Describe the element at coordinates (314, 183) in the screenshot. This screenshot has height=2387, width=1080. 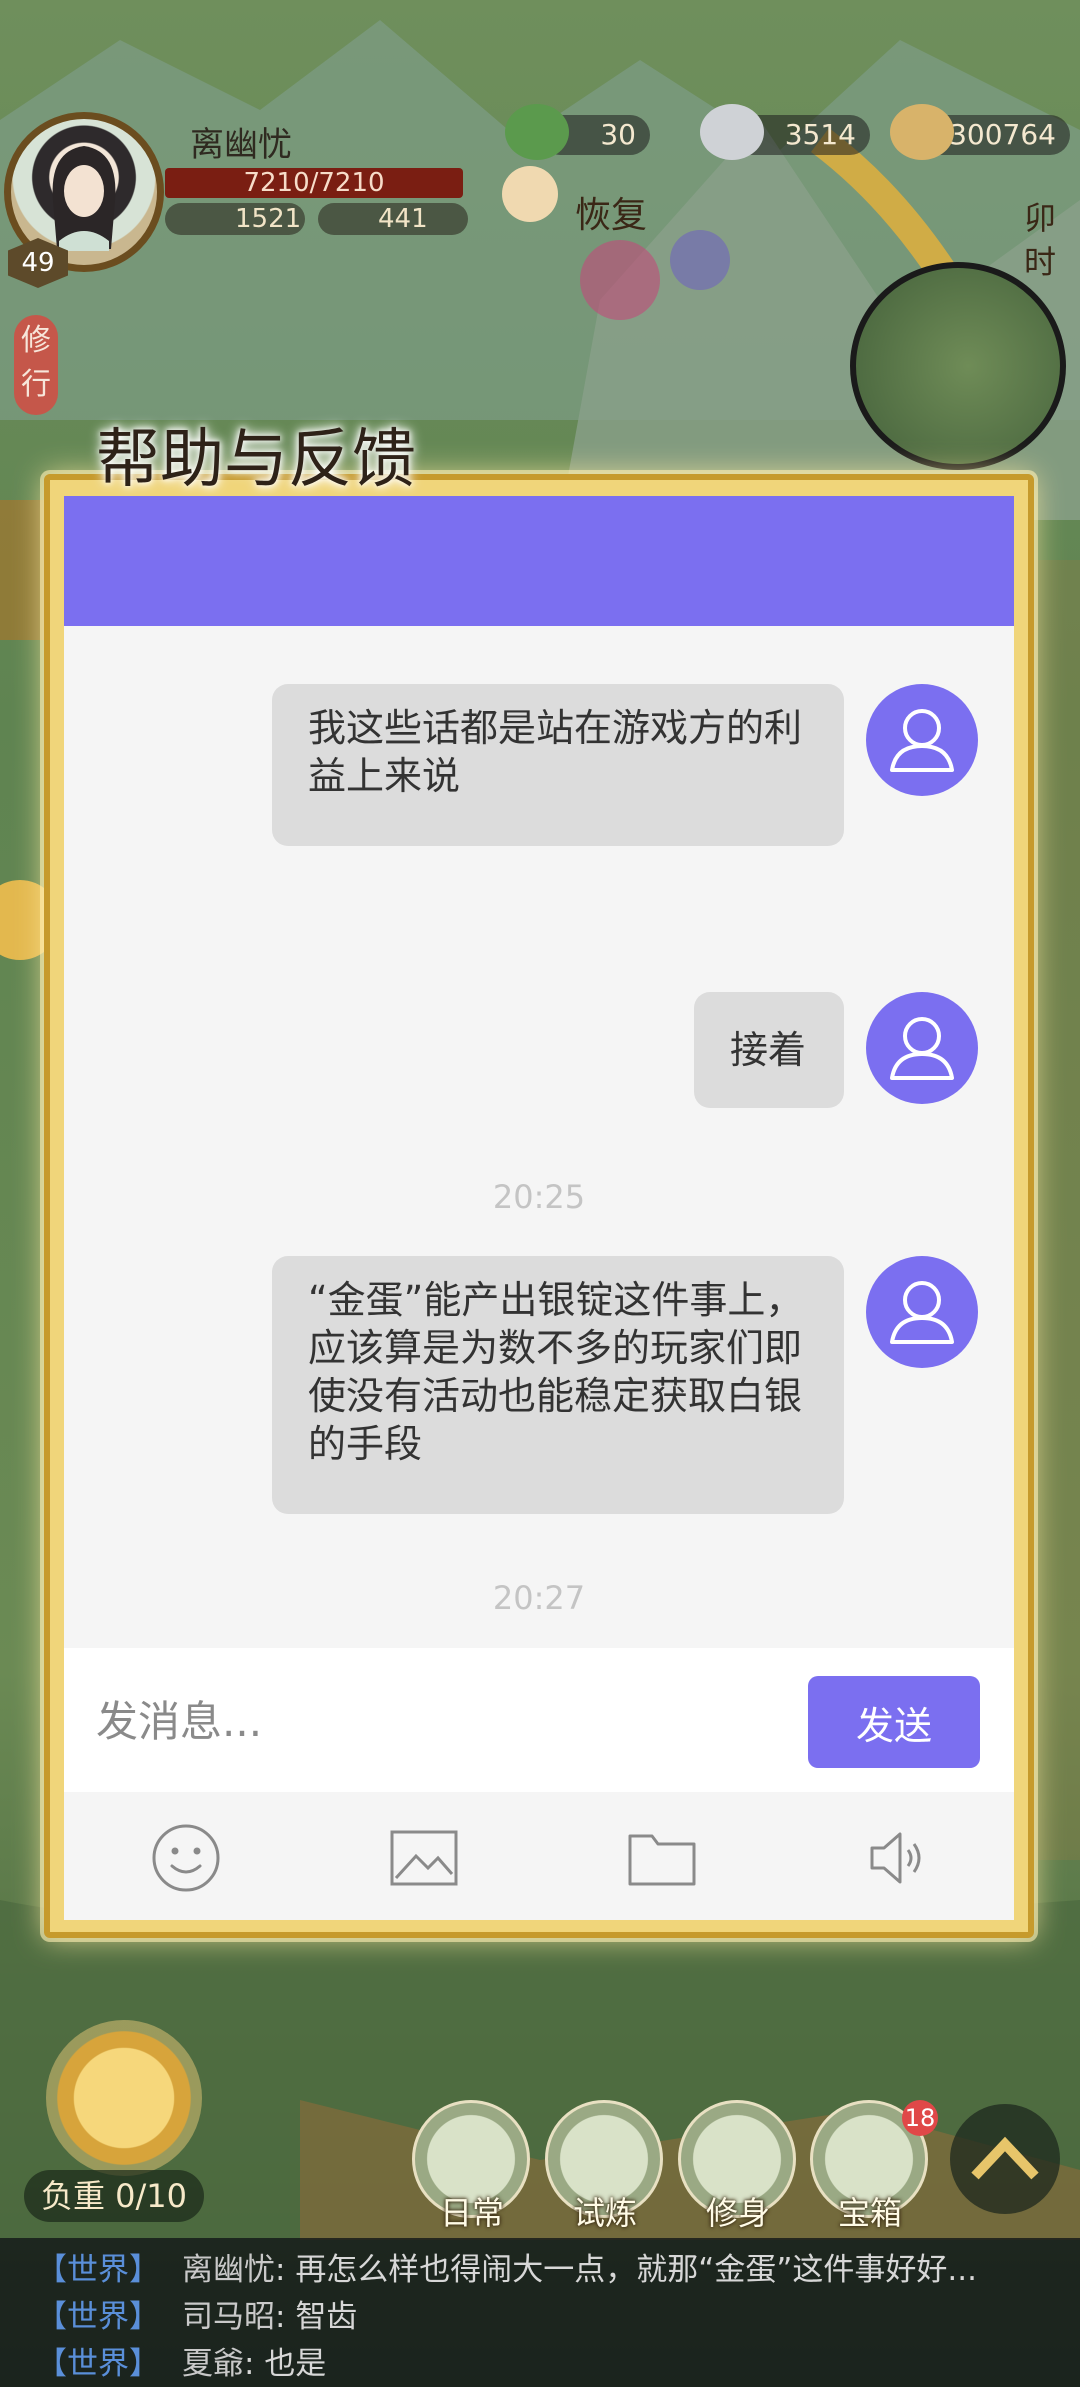
I see `hp-bar: 7210/7210` at that location.